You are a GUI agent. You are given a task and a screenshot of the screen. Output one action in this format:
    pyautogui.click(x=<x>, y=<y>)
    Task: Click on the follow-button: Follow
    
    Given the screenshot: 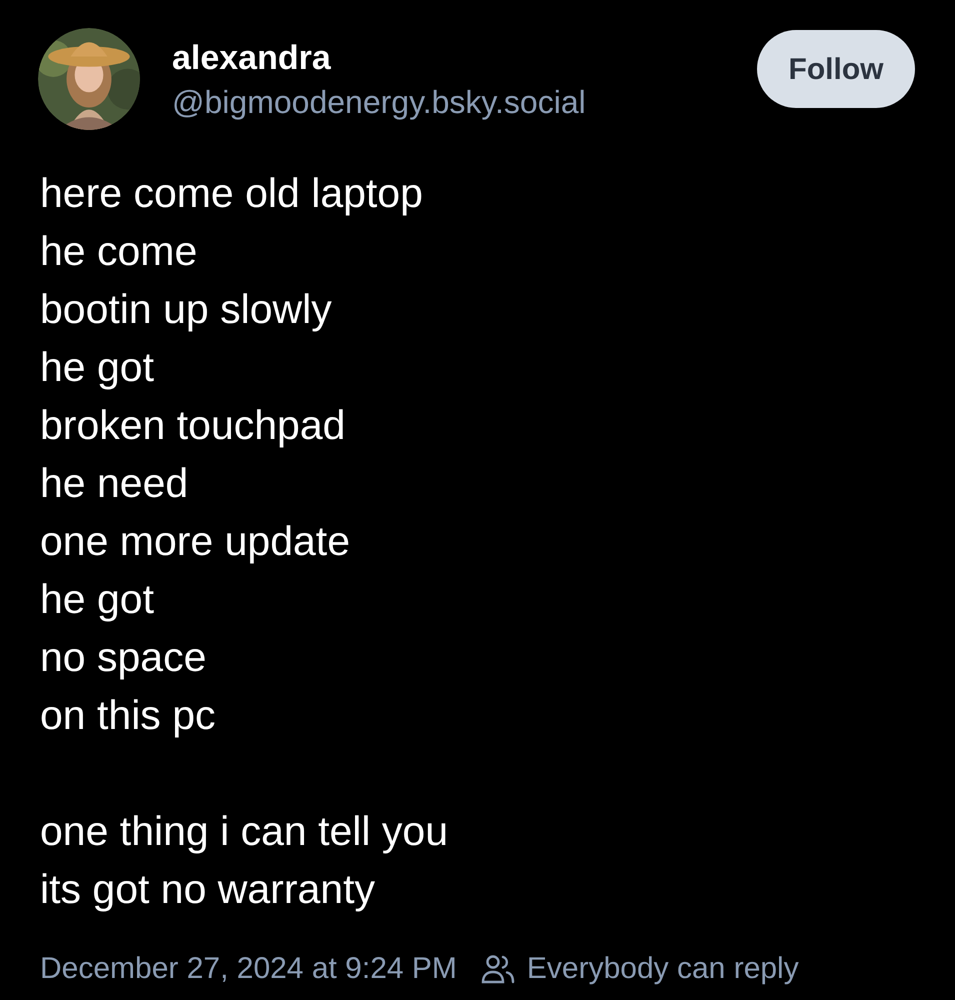 What is the action you would take?
    pyautogui.click(x=836, y=69)
    